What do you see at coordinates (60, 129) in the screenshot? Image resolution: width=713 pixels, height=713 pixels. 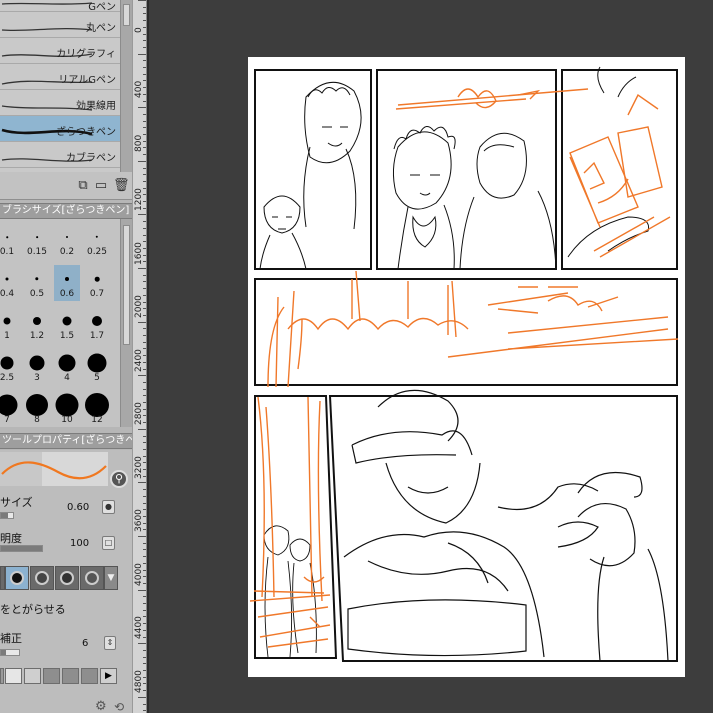 I see `brush-item: ざらつきペン` at bounding box center [60, 129].